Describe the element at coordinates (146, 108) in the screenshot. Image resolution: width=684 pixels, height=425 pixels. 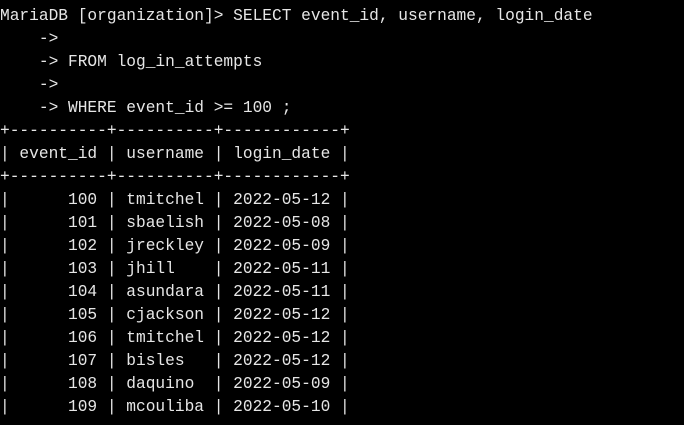
I see `continuation-line: -> WHERE event_id >= 100 ;` at that location.